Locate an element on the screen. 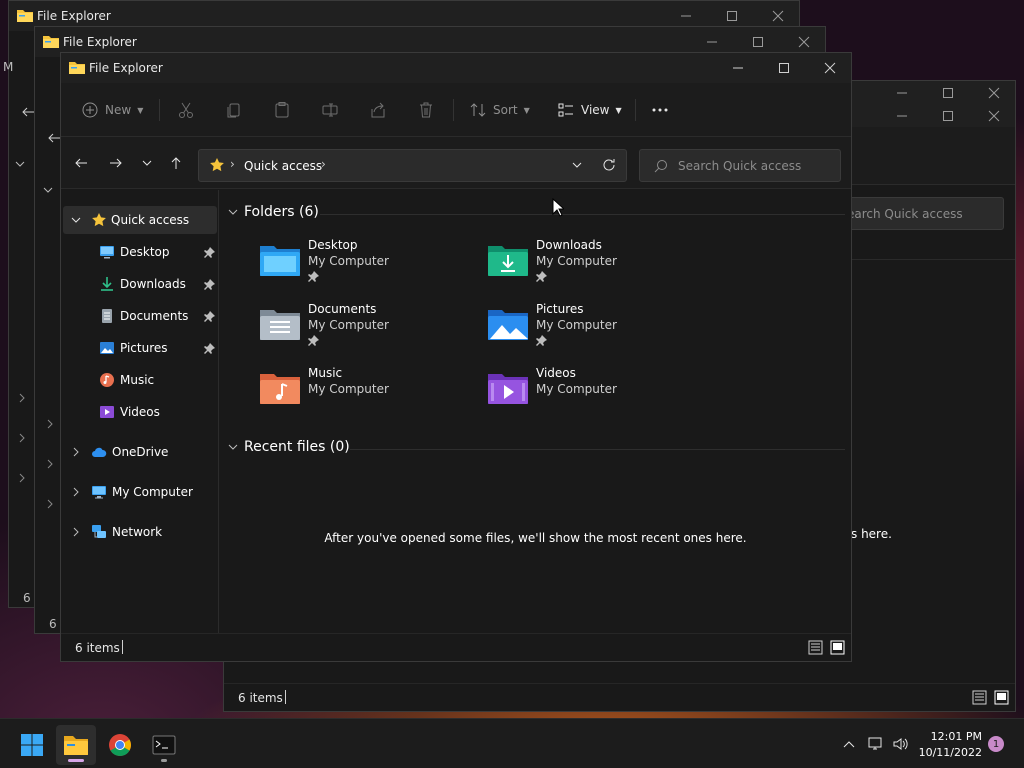 The image size is (1024, 768). chrome-icon is located at coordinates (120, 745).